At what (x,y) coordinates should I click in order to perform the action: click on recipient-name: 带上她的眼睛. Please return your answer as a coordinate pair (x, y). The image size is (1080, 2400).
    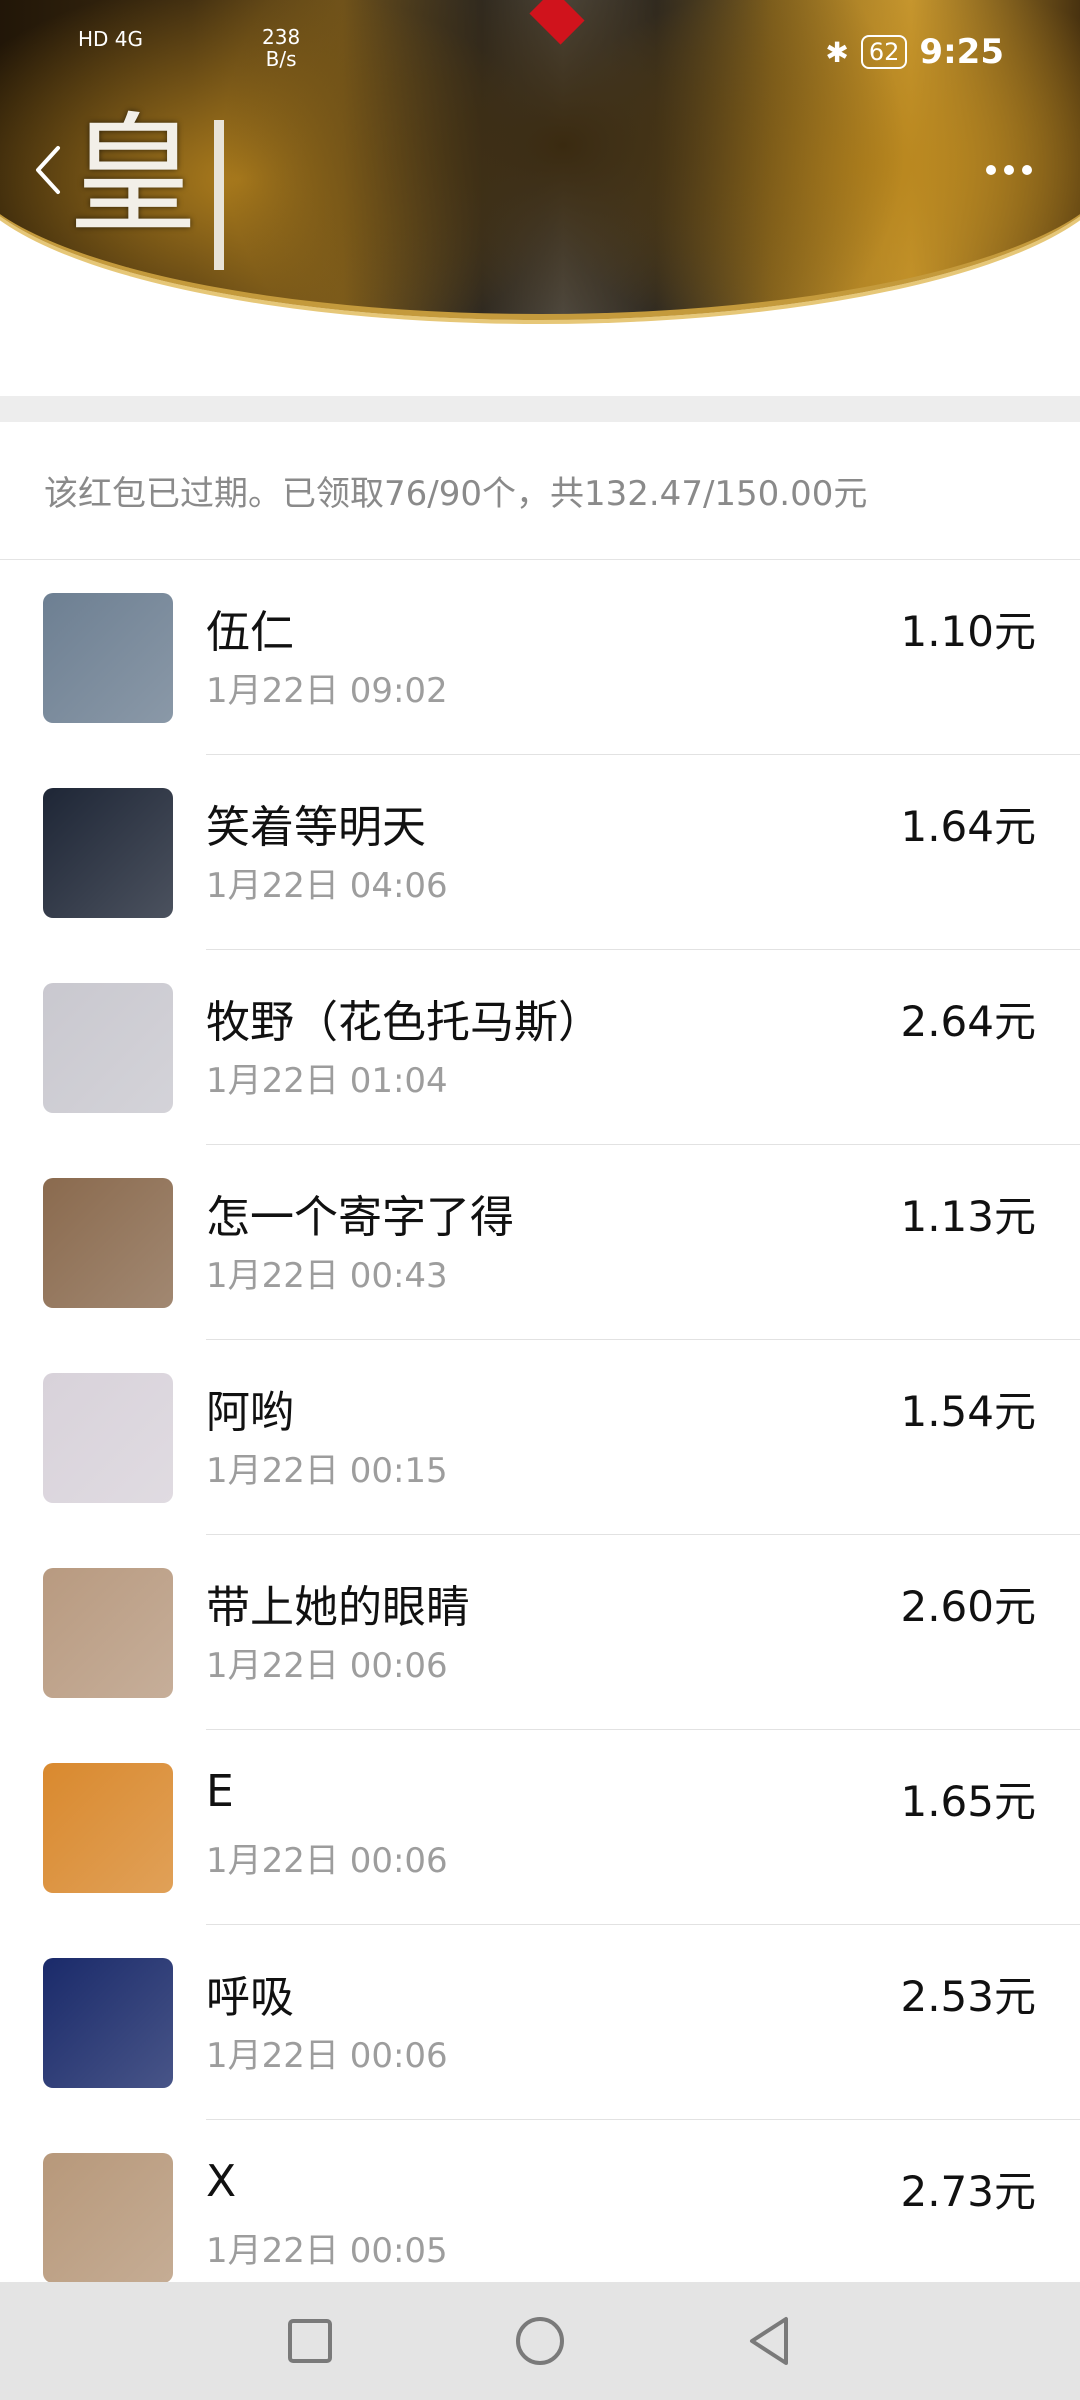
    Looking at the image, I should click on (338, 1607).